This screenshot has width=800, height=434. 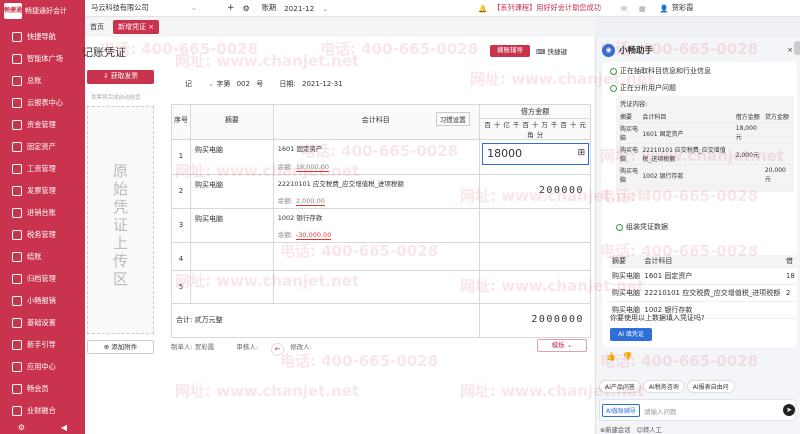 I want to click on sidebar-item-0: 快捷导航, so click(x=42, y=37).